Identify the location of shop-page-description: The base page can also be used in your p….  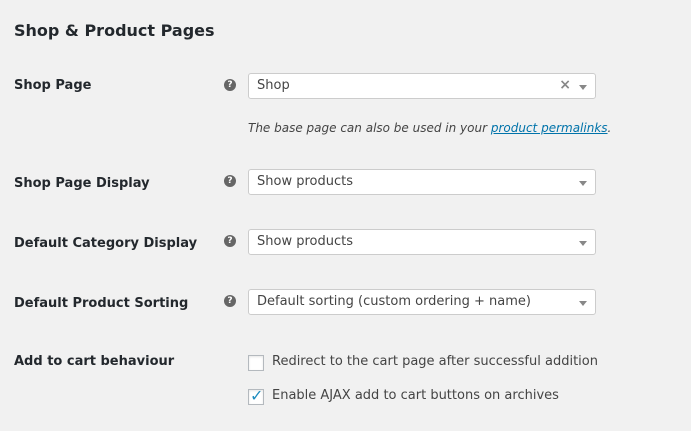
(429, 128).